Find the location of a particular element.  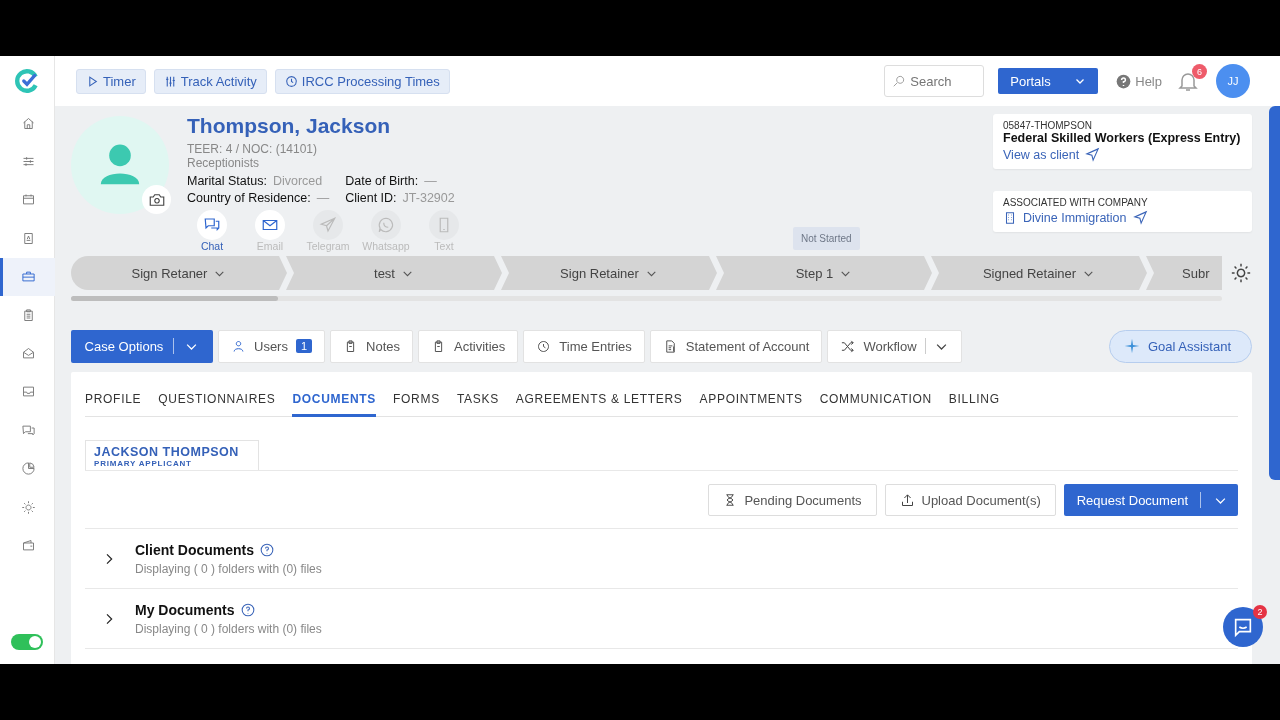

client-name: Thompson, Jackson is located at coordinates (289, 126).